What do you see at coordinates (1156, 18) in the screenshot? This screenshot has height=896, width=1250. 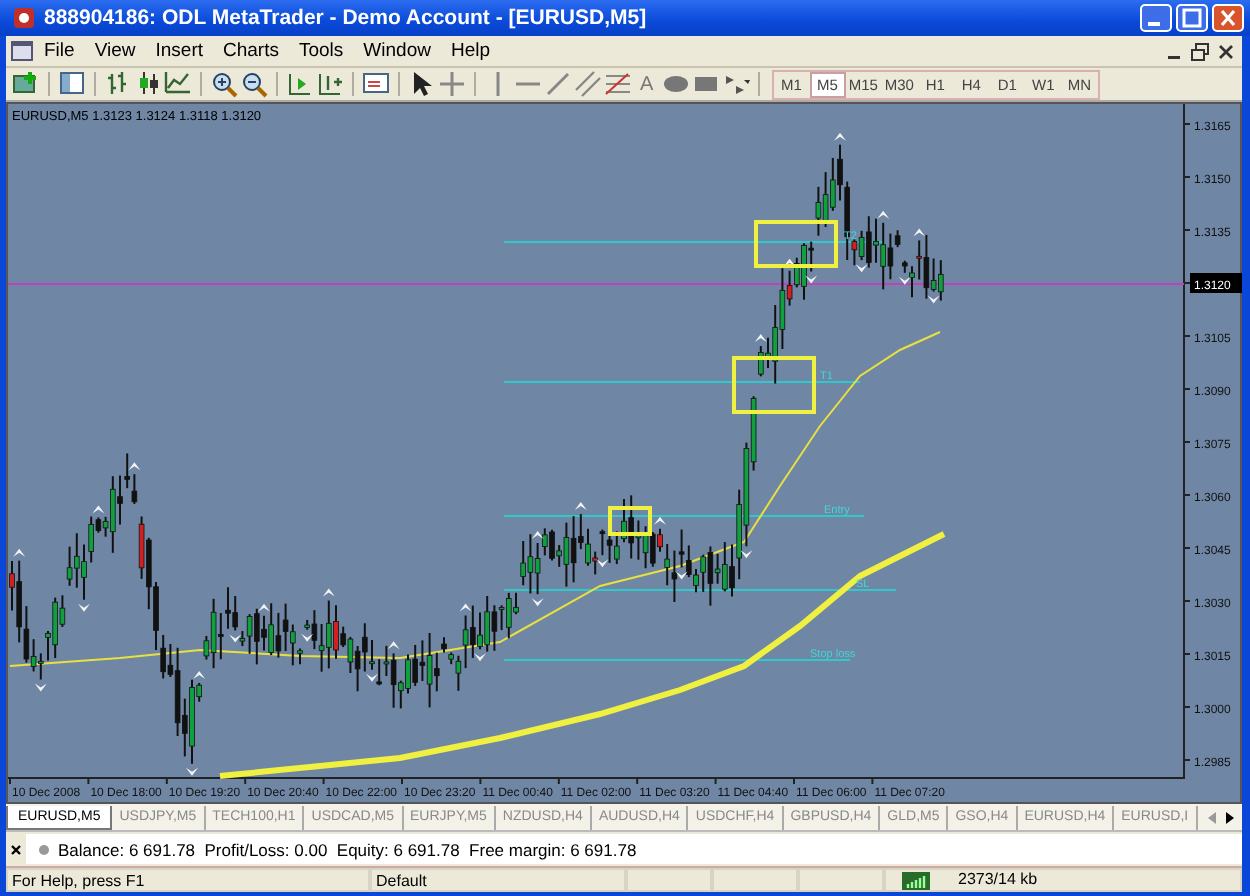 I see `minimize-button` at bounding box center [1156, 18].